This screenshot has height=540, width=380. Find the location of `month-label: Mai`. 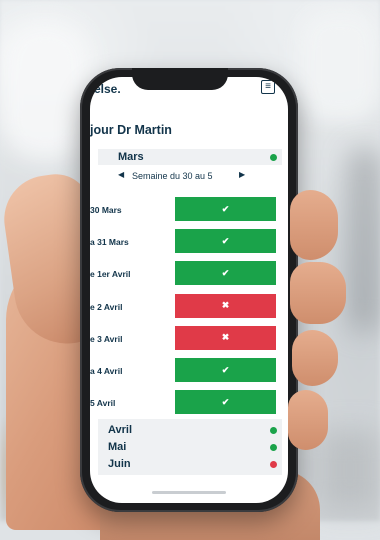

month-label: Mai is located at coordinates (117, 447).